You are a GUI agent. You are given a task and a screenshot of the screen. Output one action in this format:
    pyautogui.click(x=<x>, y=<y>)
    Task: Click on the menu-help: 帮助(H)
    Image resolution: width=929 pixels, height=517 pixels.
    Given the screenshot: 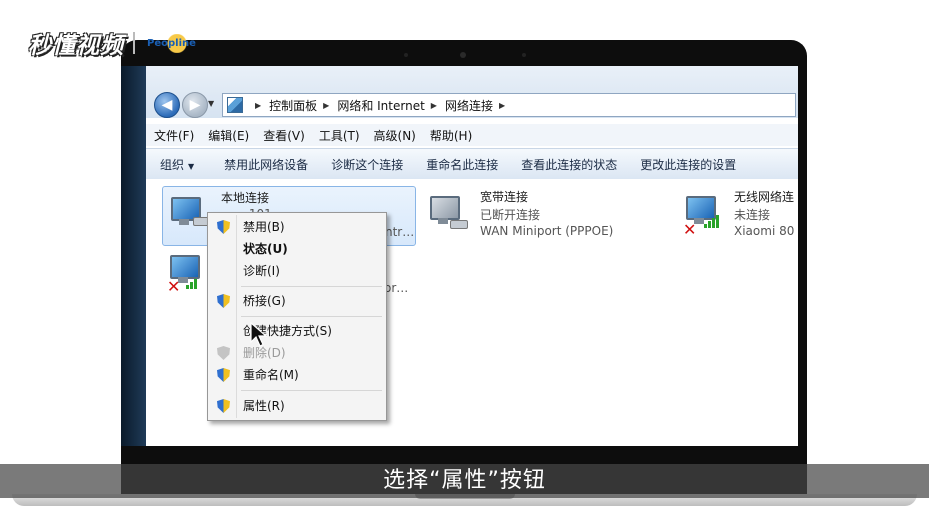 What is the action you would take?
    pyautogui.click(x=450, y=135)
    